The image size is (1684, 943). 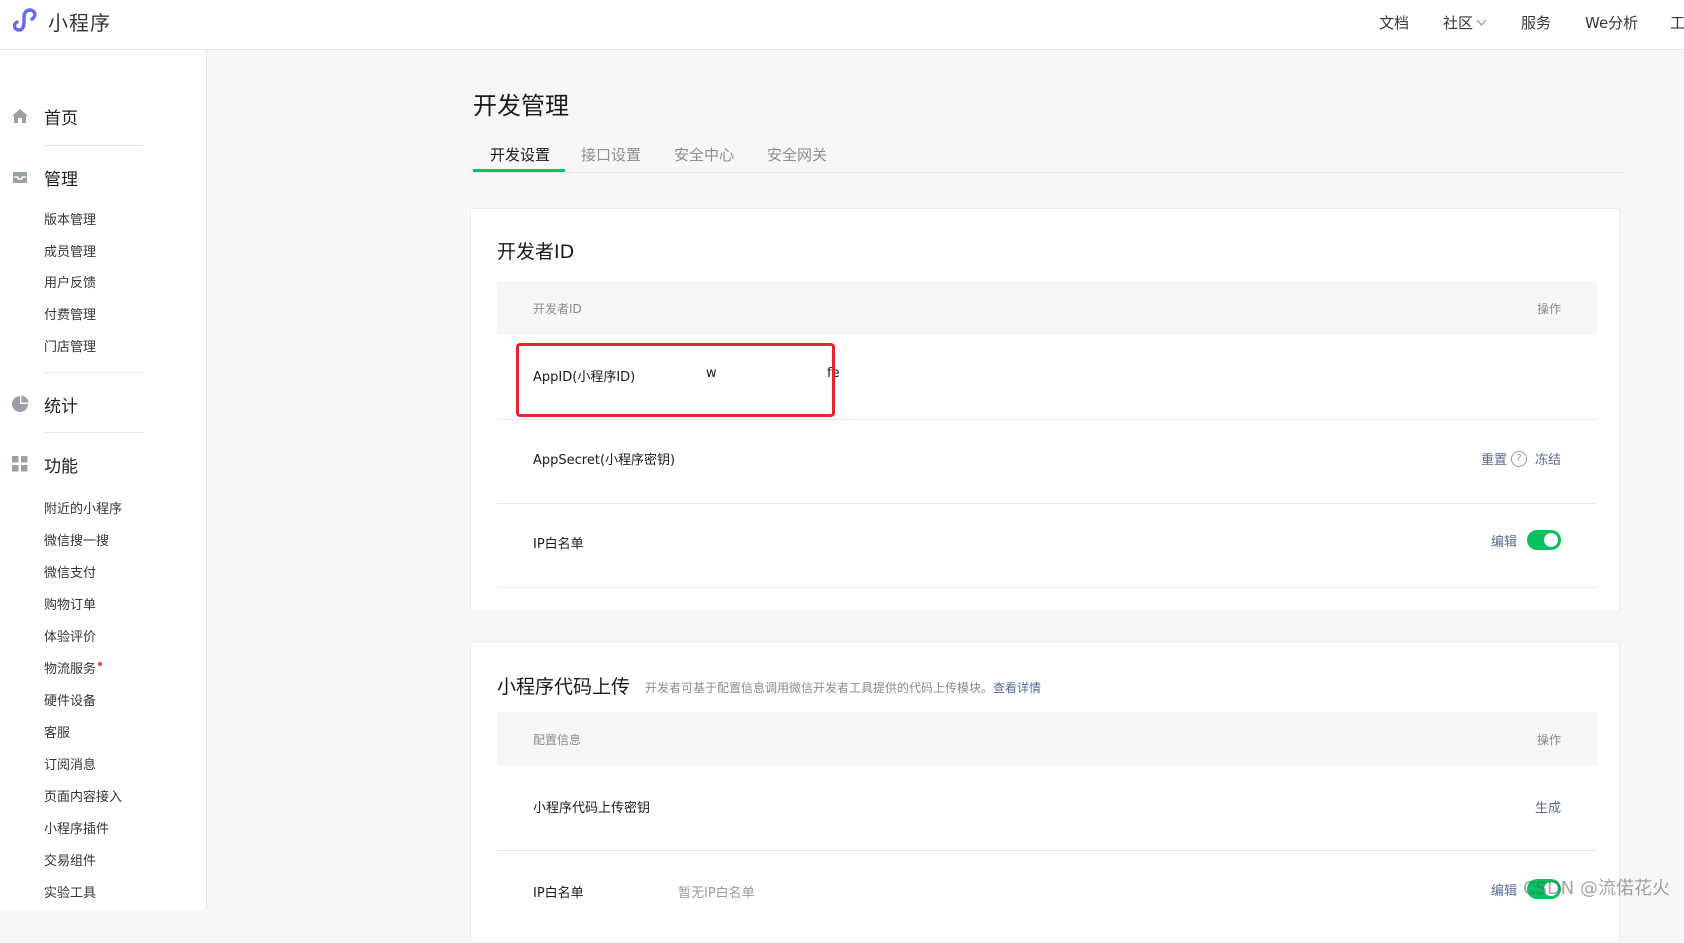 I want to click on topnav-community: 社区, so click(x=1465, y=22).